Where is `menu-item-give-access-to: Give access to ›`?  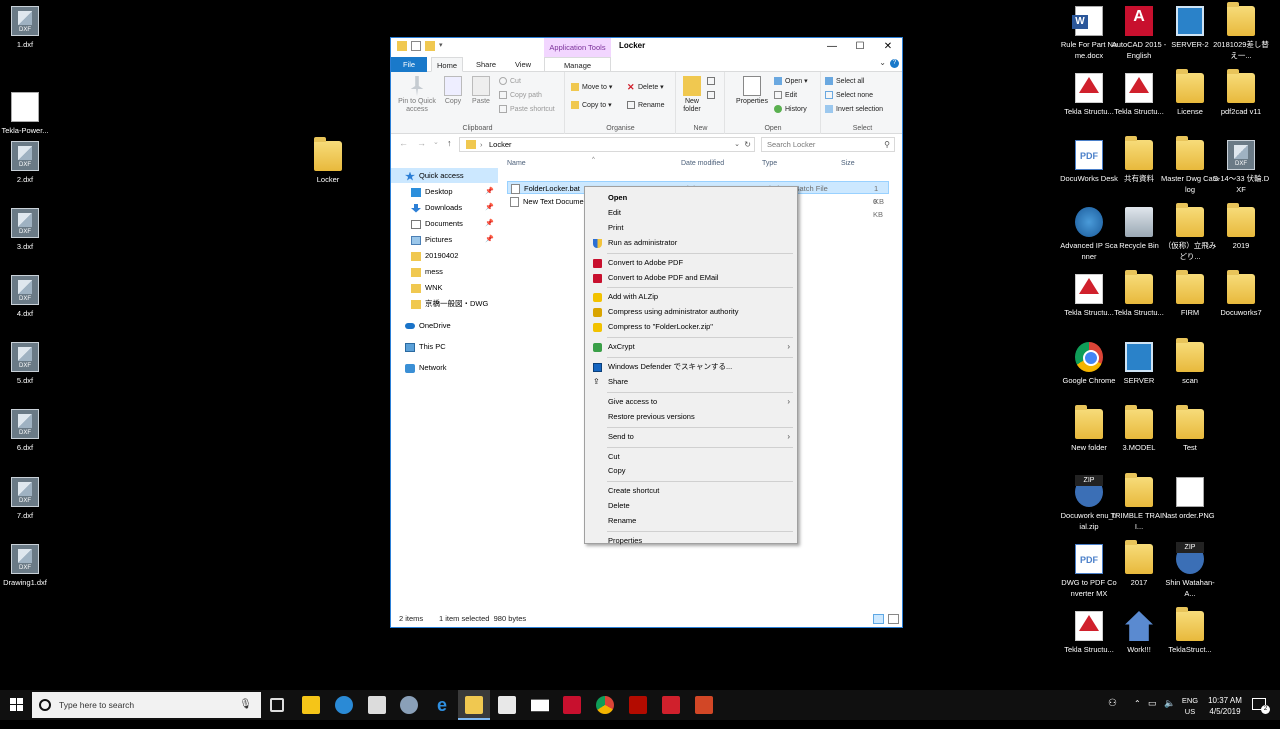
menu-item-give-access-to: Give access to › is located at coordinates (691, 402).